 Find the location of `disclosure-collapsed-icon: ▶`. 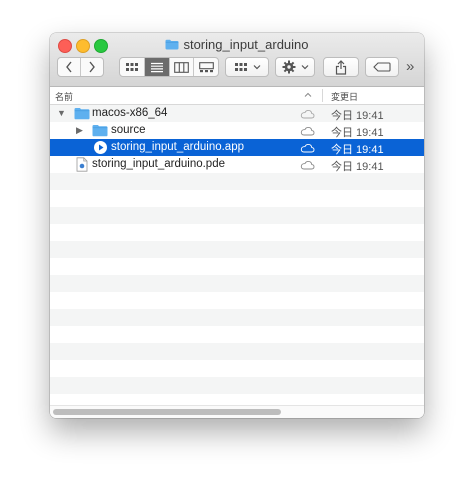

disclosure-collapsed-icon: ▶ is located at coordinates (79, 130).